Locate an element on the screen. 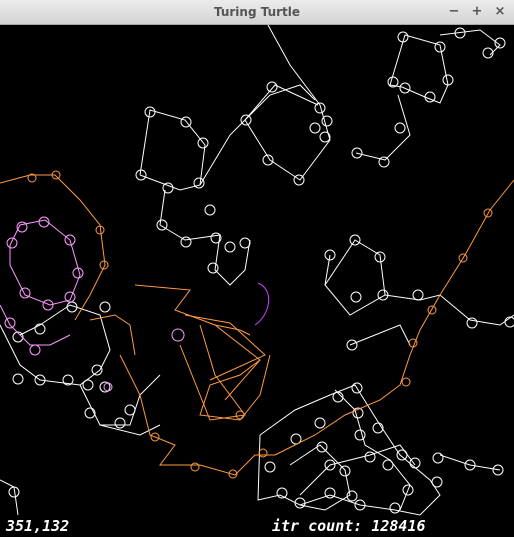 The height and width of the screenshot is (537, 514). close-button: × is located at coordinates (500, 12).